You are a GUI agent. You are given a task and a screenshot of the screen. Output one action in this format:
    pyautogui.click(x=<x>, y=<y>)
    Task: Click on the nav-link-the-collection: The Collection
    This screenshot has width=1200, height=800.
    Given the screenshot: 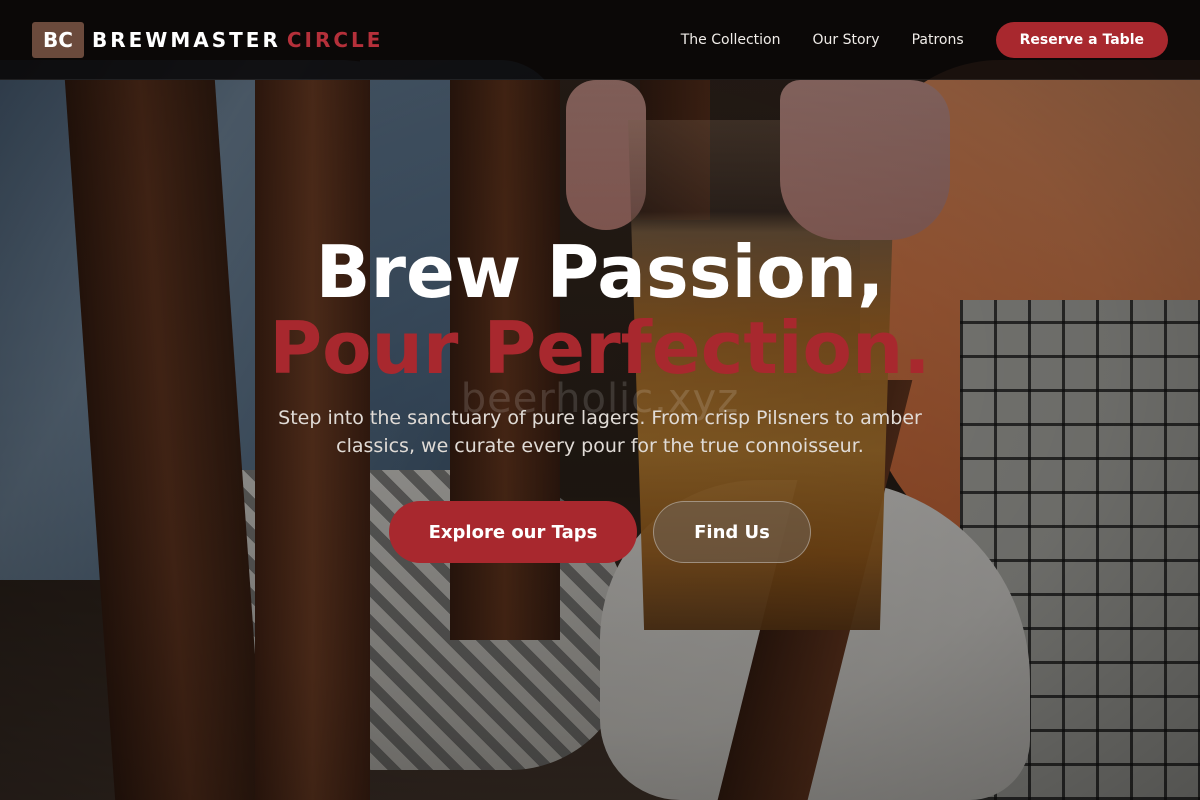 What is the action you would take?
    pyautogui.click(x=731, y=40)
    